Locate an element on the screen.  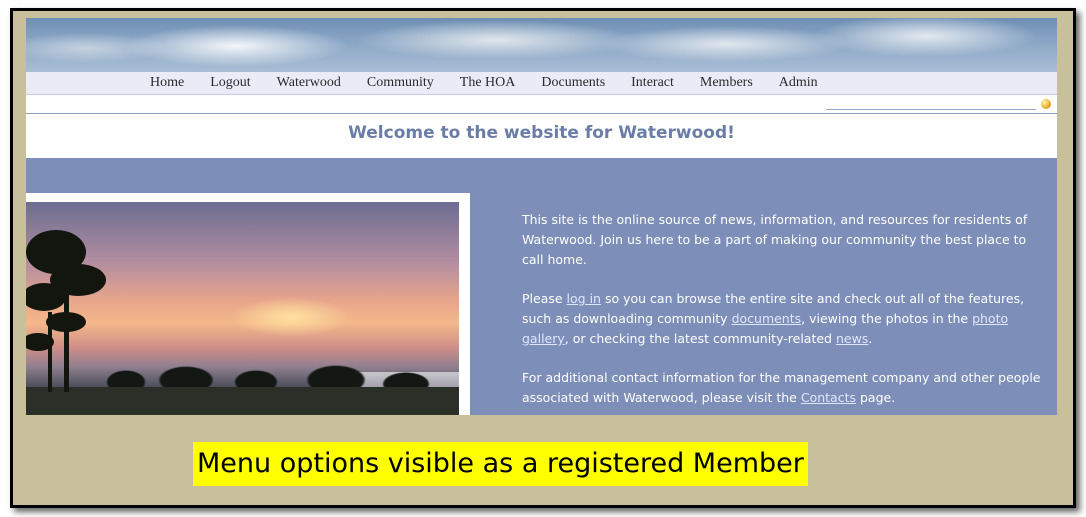
contacts-link: Contacts is located at coordinates (828, 397).